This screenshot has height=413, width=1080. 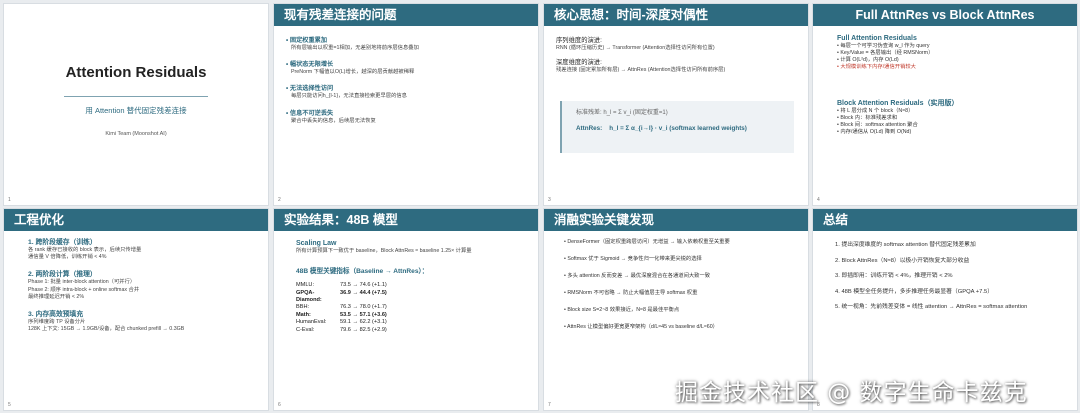 What do you see at coordinates (945, 15) in the screenshot?
I see `slide-title-bar: Full AttnRes vs Block AttnRes` at bounding box center [945, 15].